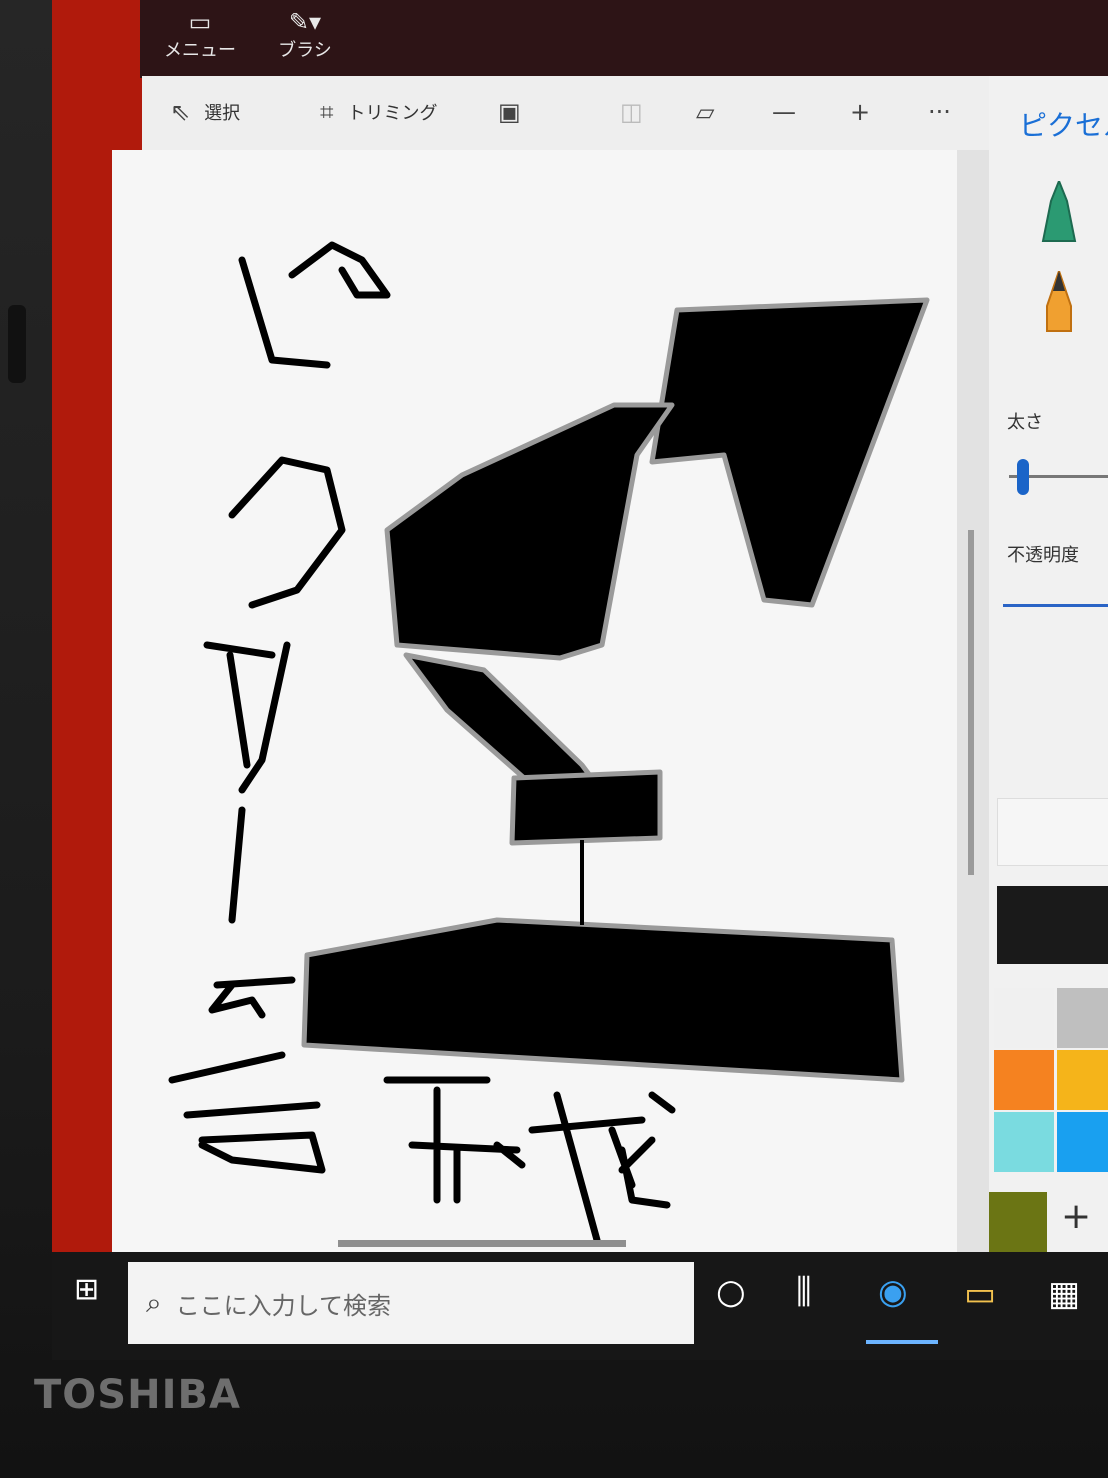  Describe the element at coordinates (1052, 832) in the screenshot. I see `color-preview-box` at that location.